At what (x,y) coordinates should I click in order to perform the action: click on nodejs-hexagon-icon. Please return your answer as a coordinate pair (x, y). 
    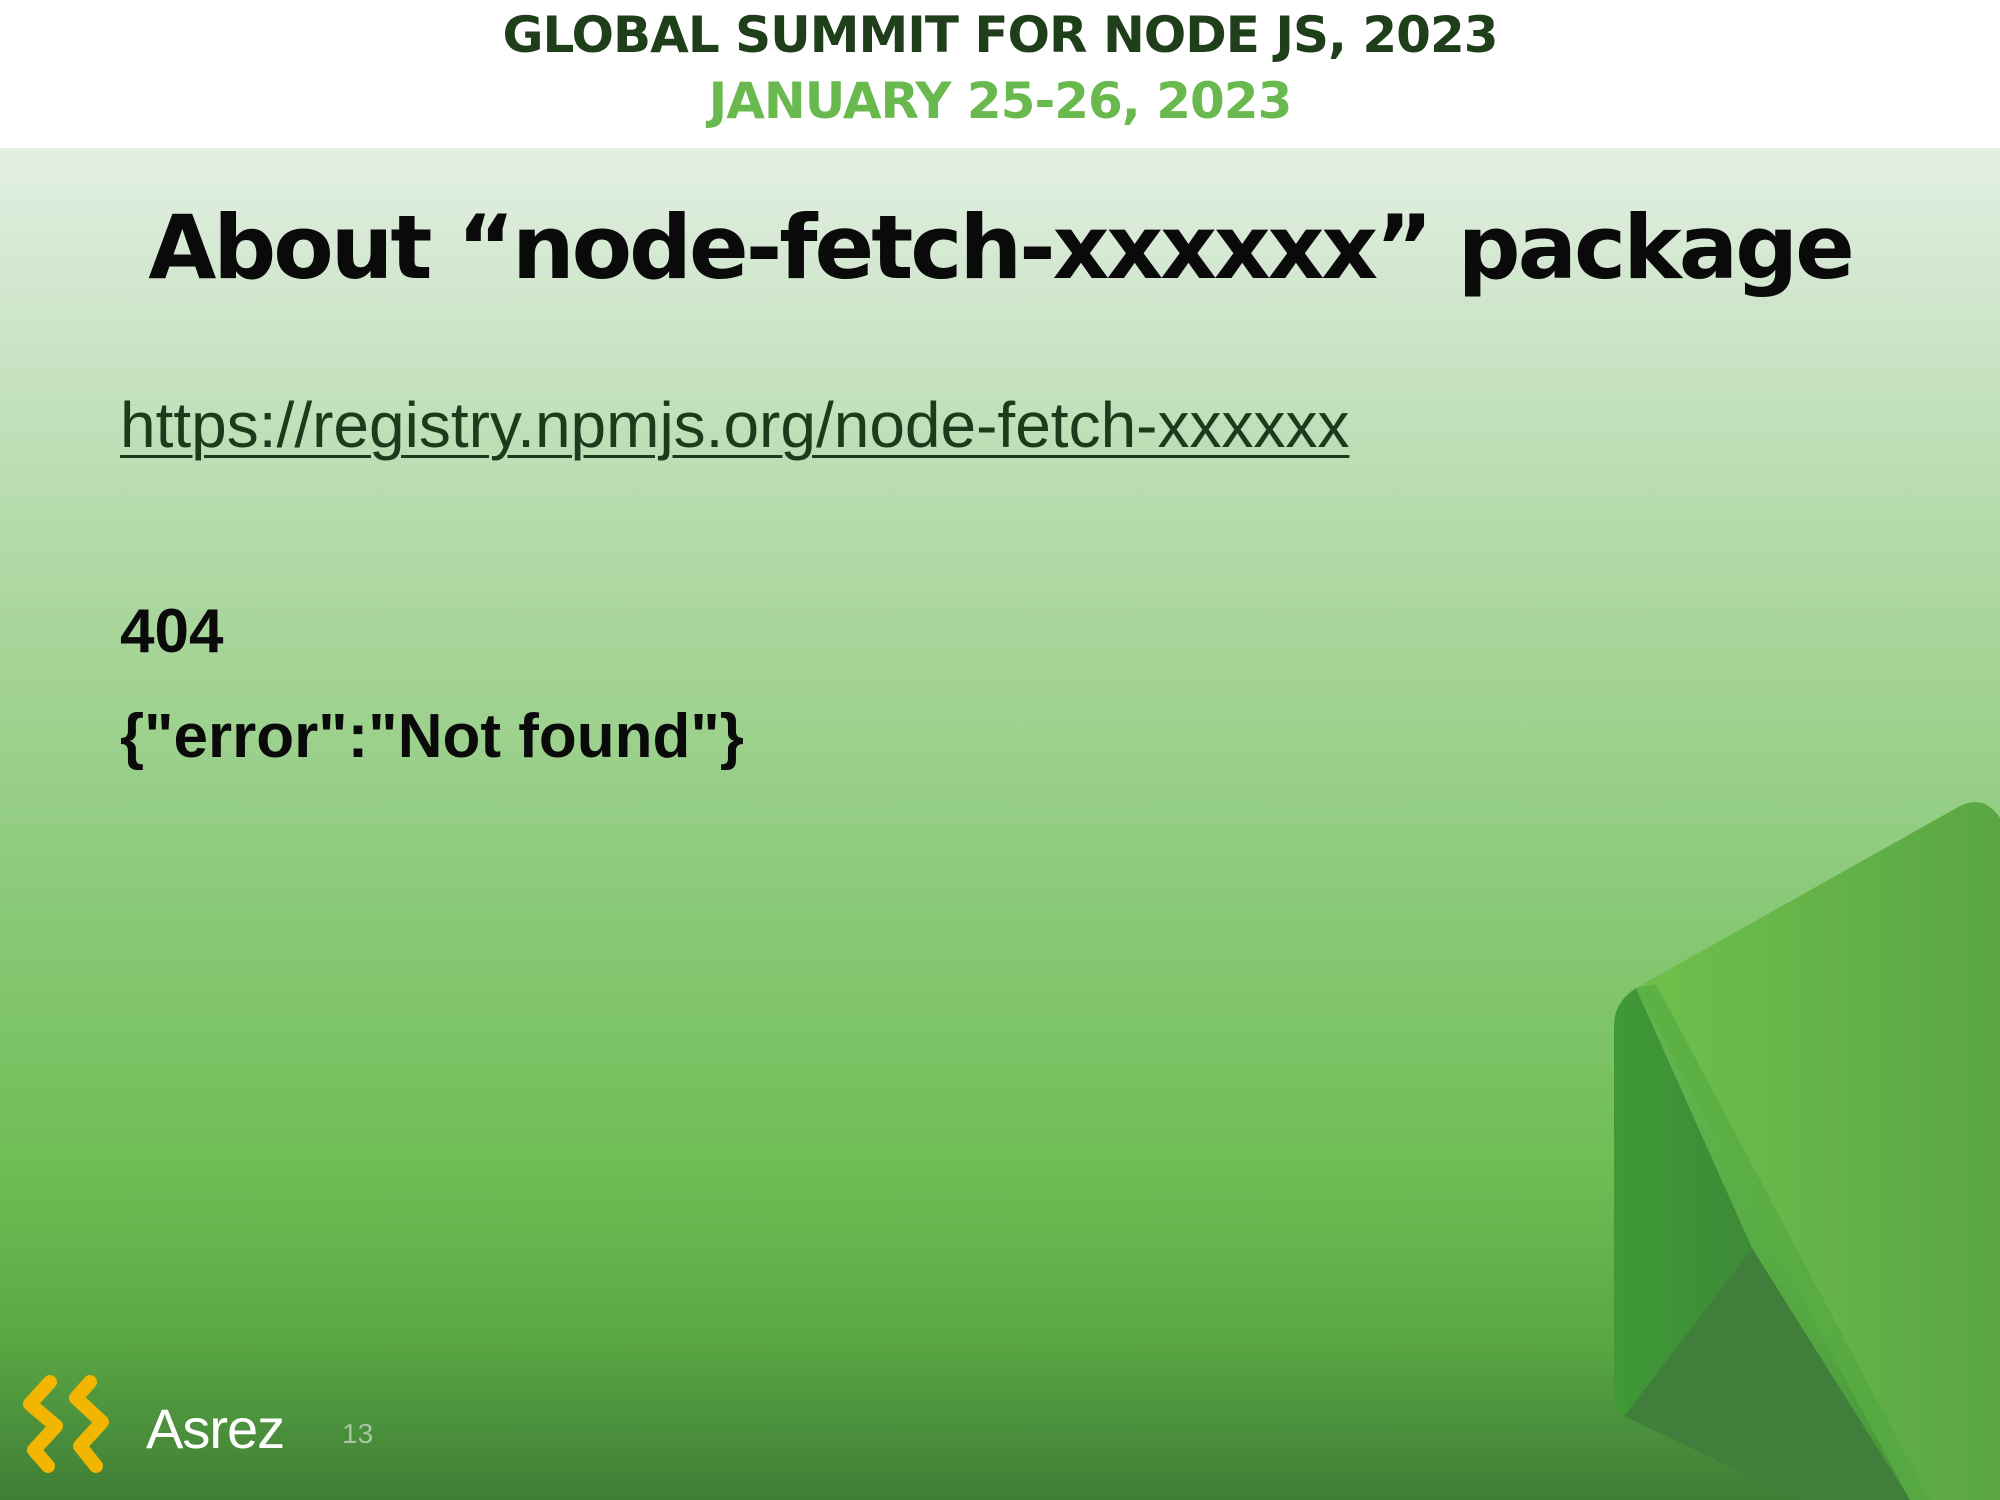
    Looking at the image, I should click on (1807, 1151).